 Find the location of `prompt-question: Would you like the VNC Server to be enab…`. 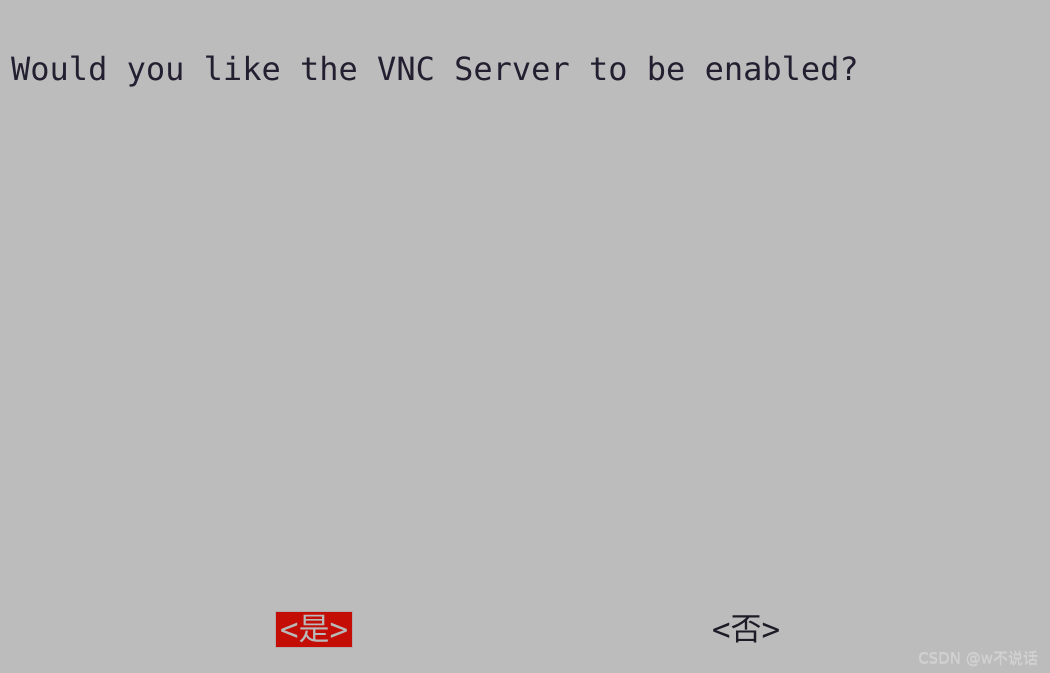

prompt-question: Would you like the VNC Server to be enab… is located at coordinates (435, 69).